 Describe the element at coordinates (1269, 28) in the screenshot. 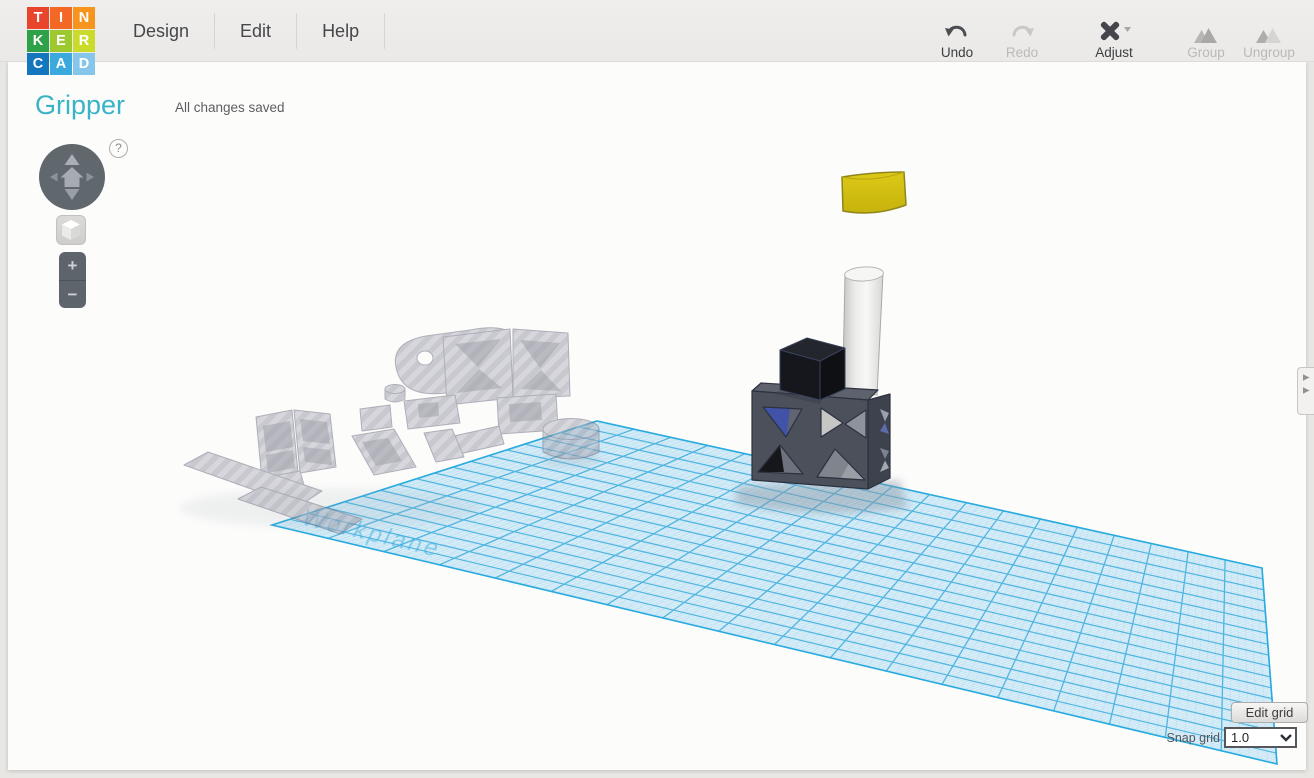

I see `ungroup-icon` at that location.